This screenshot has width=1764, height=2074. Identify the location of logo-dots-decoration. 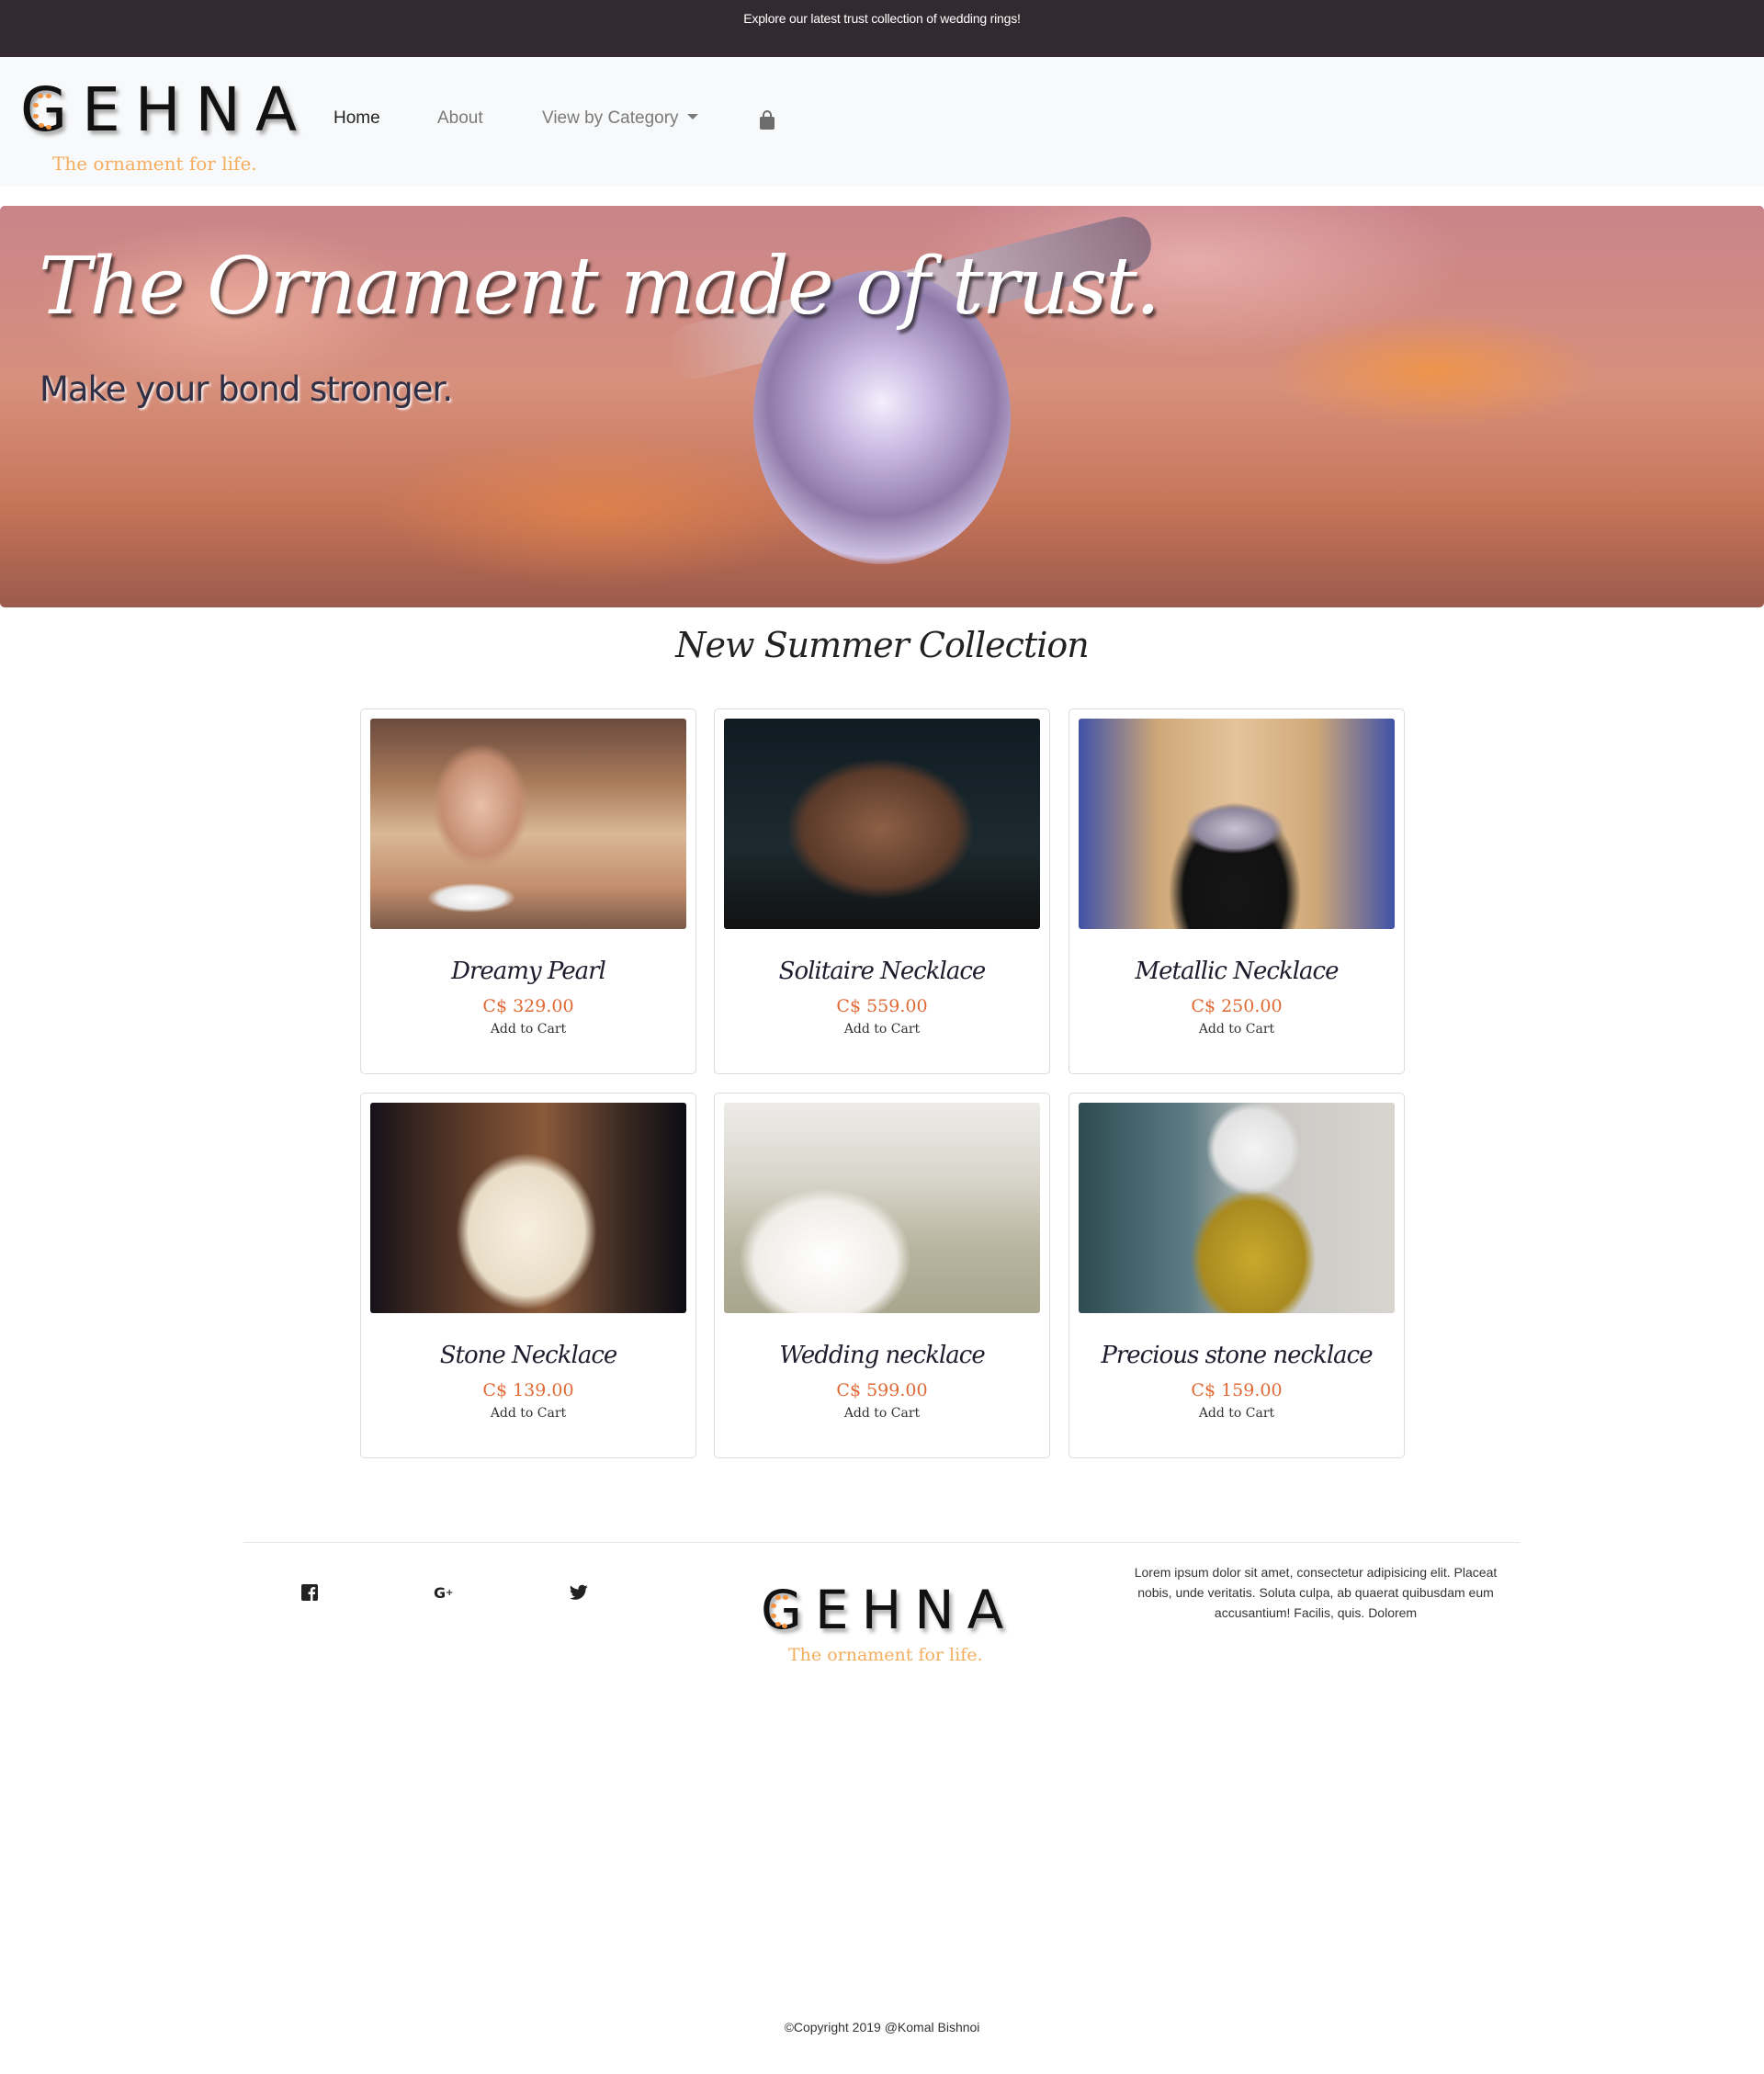
(781, 1613).